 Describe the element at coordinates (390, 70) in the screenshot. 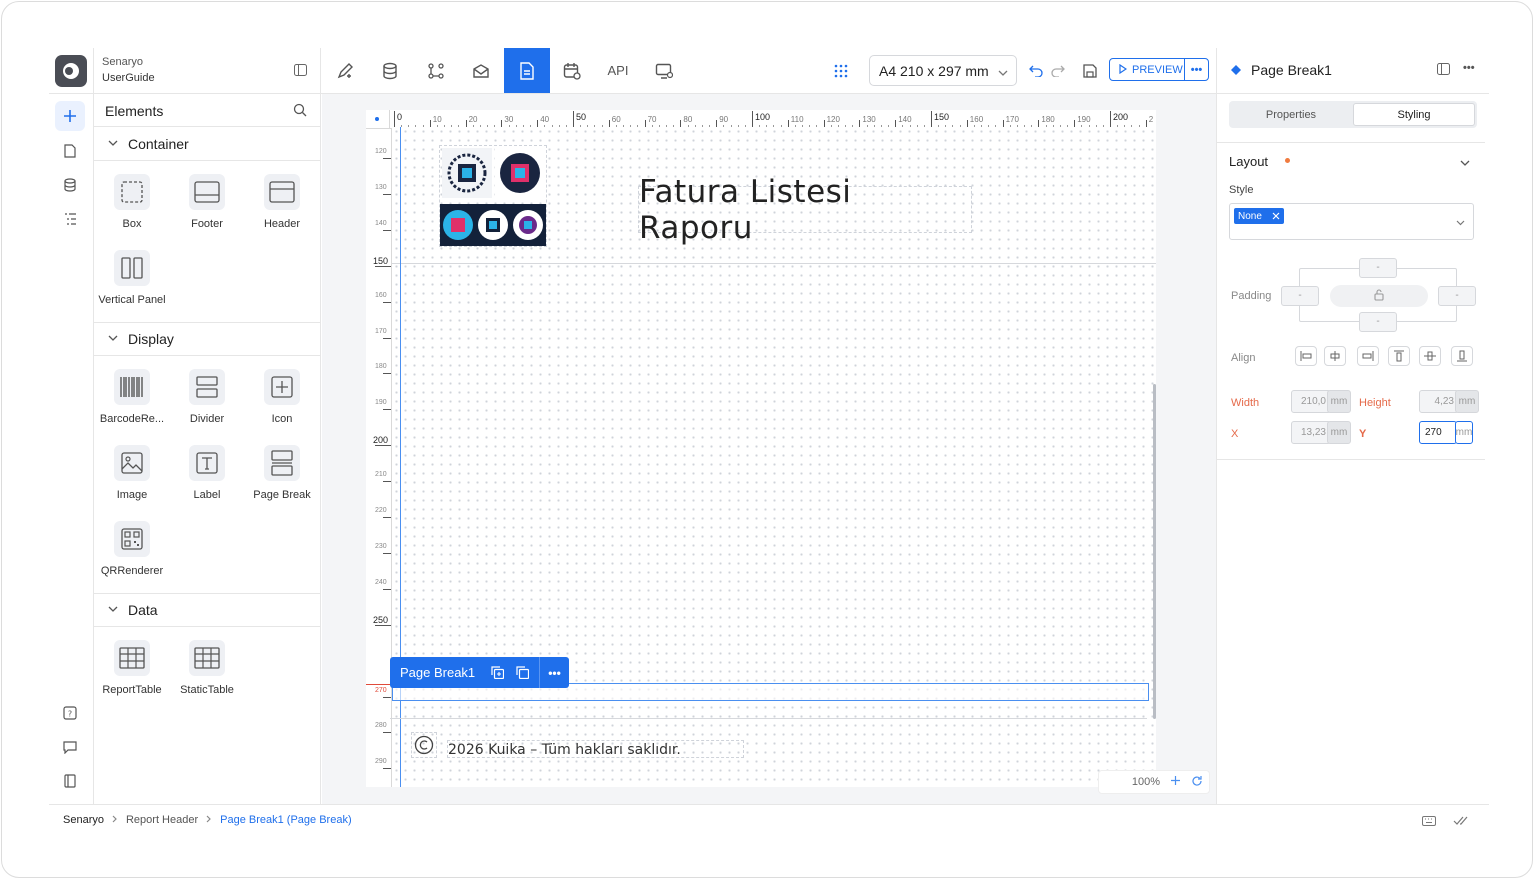

I see `database-button` at that location.